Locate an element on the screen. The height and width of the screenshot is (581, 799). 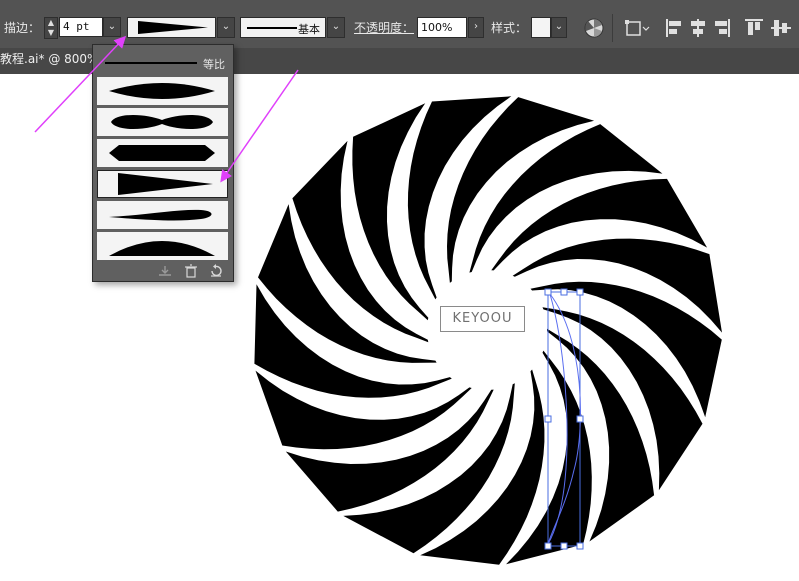
watermark-text: KEYOOU is located at coordinates (482, 318).